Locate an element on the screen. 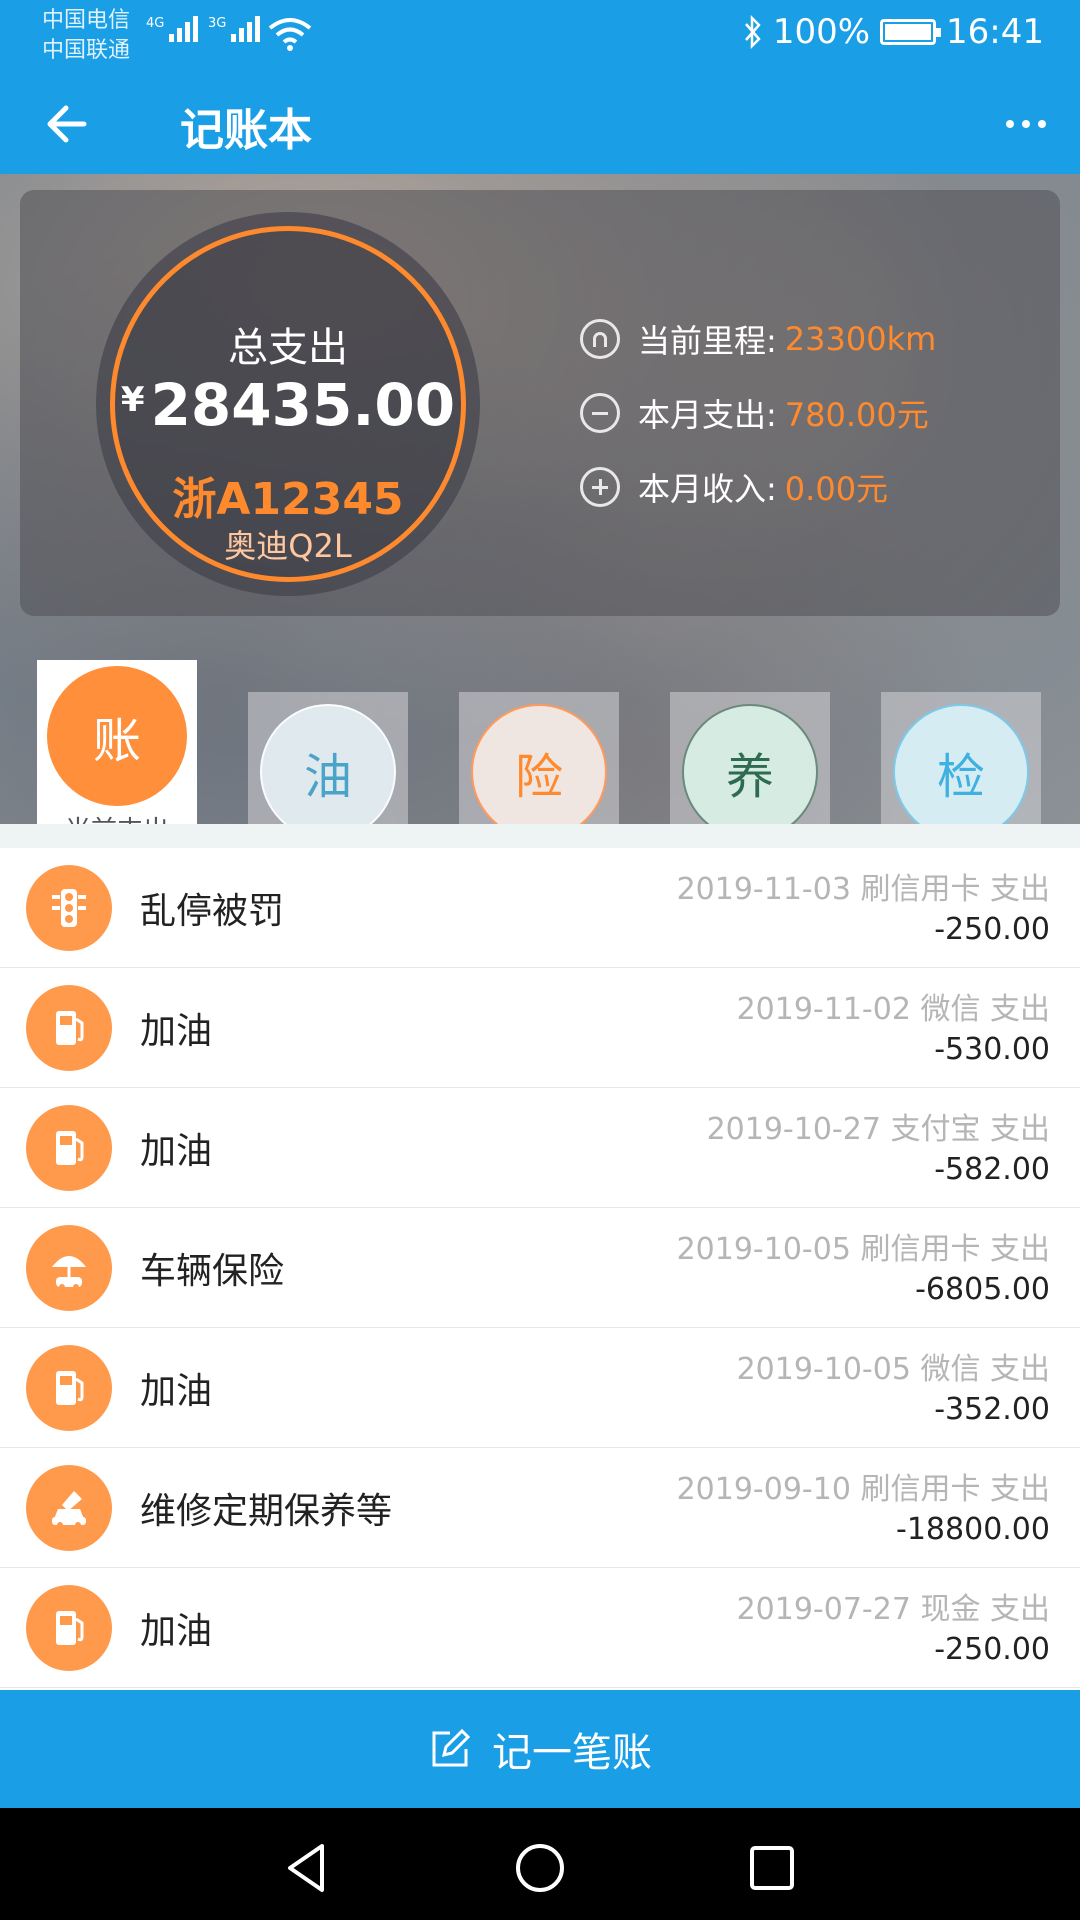  bluetooth-icon is located at coordinates (752, 32).